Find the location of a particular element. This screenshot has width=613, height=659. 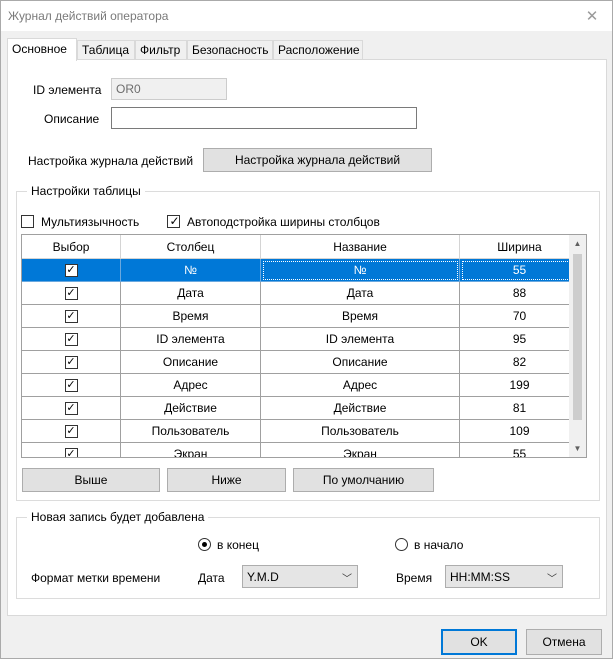

table-row: ✓ Экран Экран 55 is located at coordinates (301, 450).